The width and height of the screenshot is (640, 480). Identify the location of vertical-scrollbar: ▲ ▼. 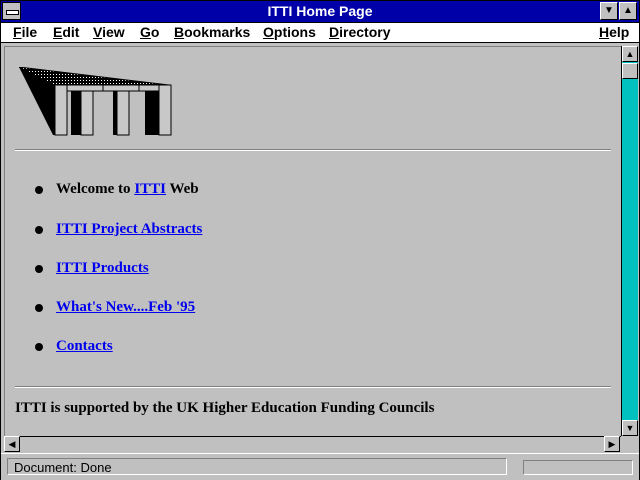
(629, 241).